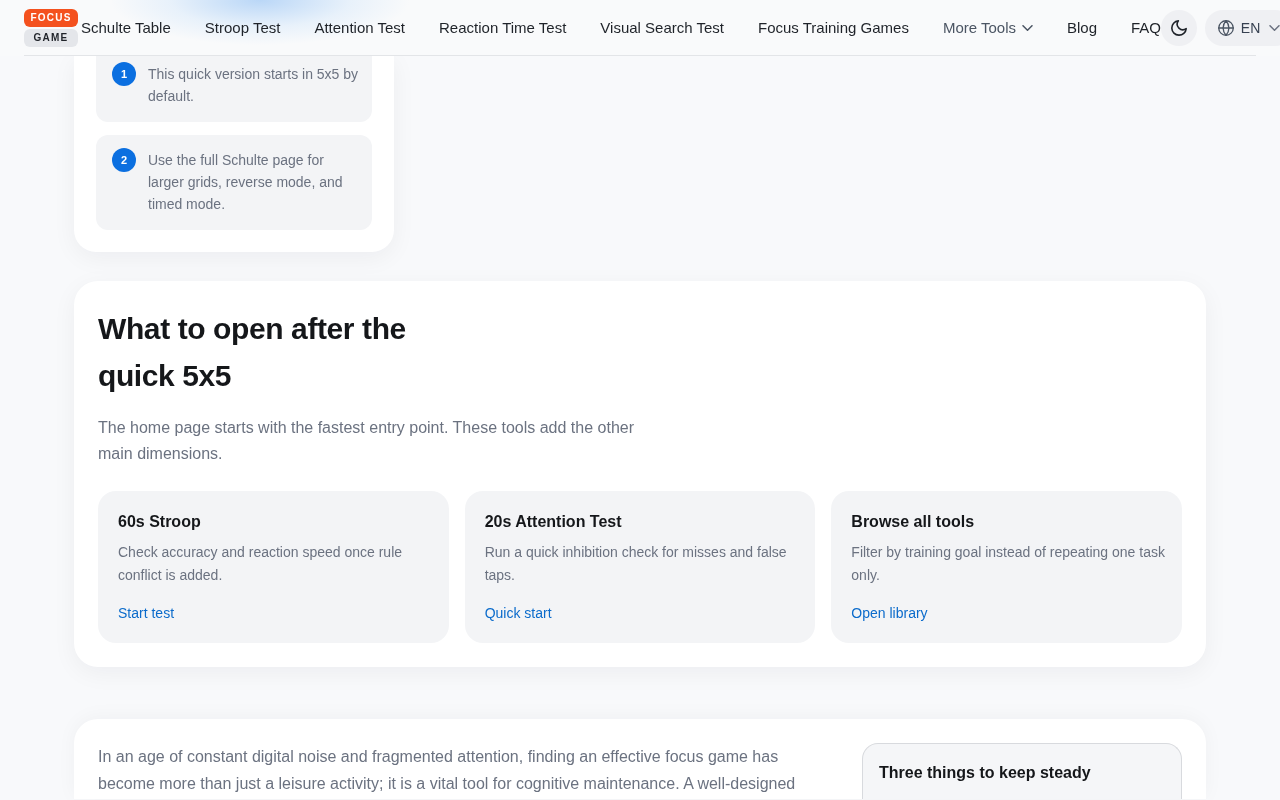  What do you see at coordinates (254, 85) in the screenshot?
I see `step-text: This quick version starts in 5x5 by default.` at bounding box center [254, 85].